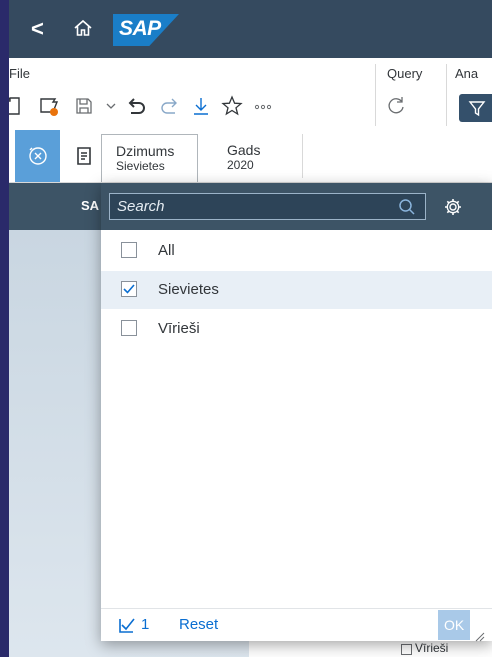 This screenshot has width=492, height=657. What do you see at coordinates (250, 94) in the screenshot?
I see `menu-toolbar: File Query Ana` at bounding box center [250, 94].